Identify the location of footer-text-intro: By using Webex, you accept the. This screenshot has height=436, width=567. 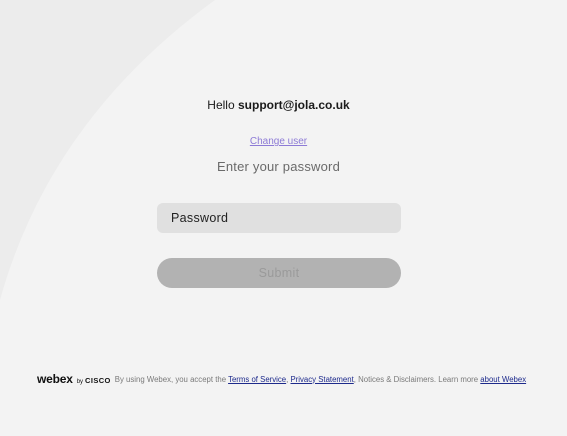
(170, 379).